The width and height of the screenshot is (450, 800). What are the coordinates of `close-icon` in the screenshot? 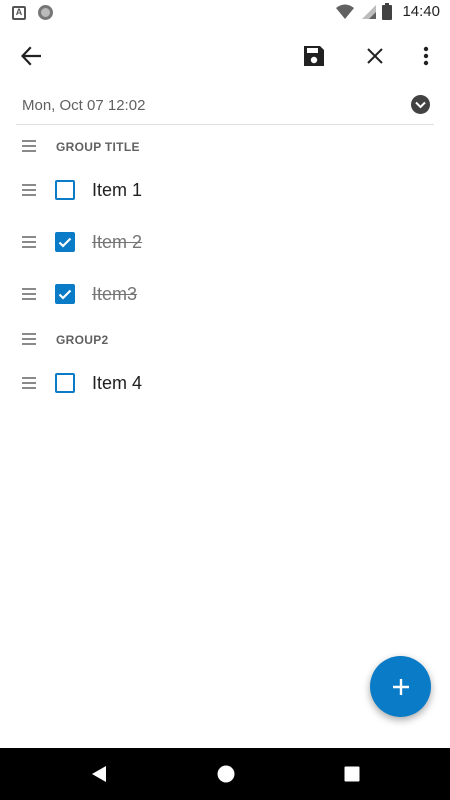 It's located at (375, 56).